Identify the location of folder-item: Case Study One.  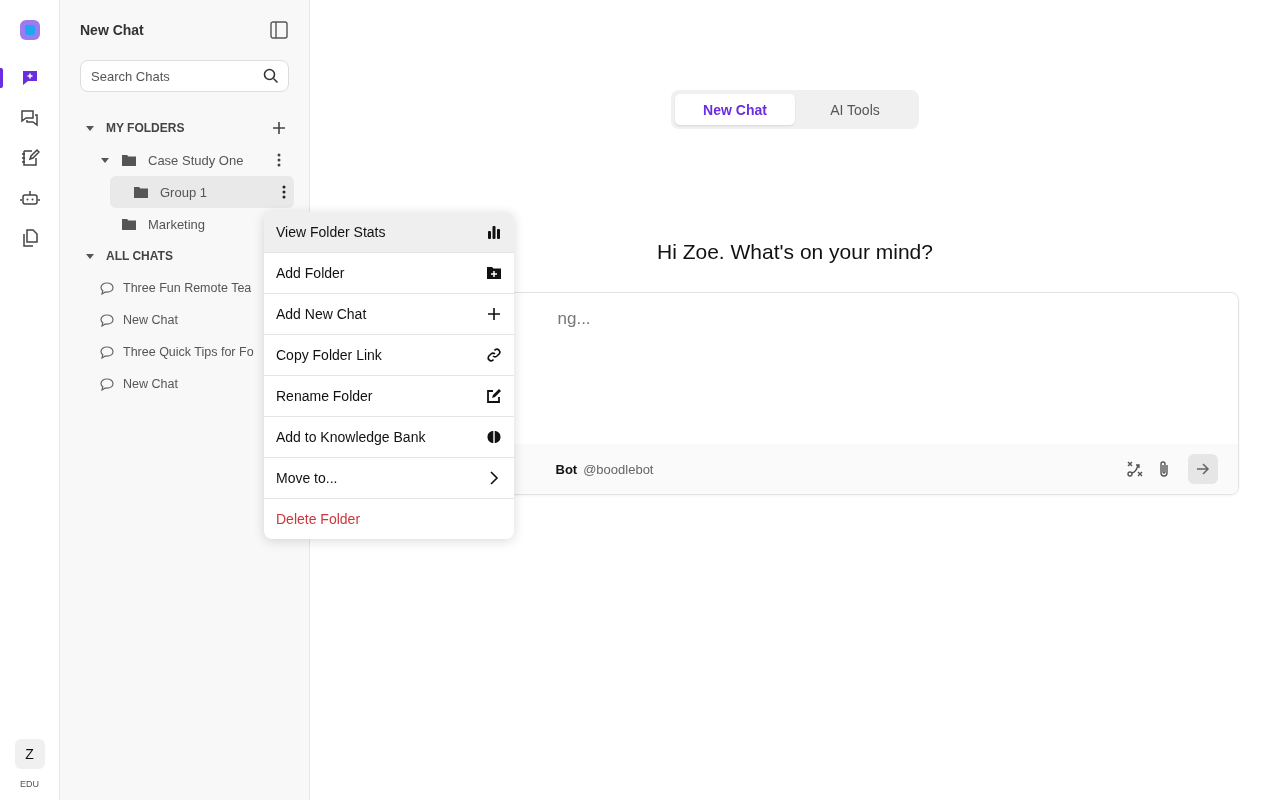
(184, 160).